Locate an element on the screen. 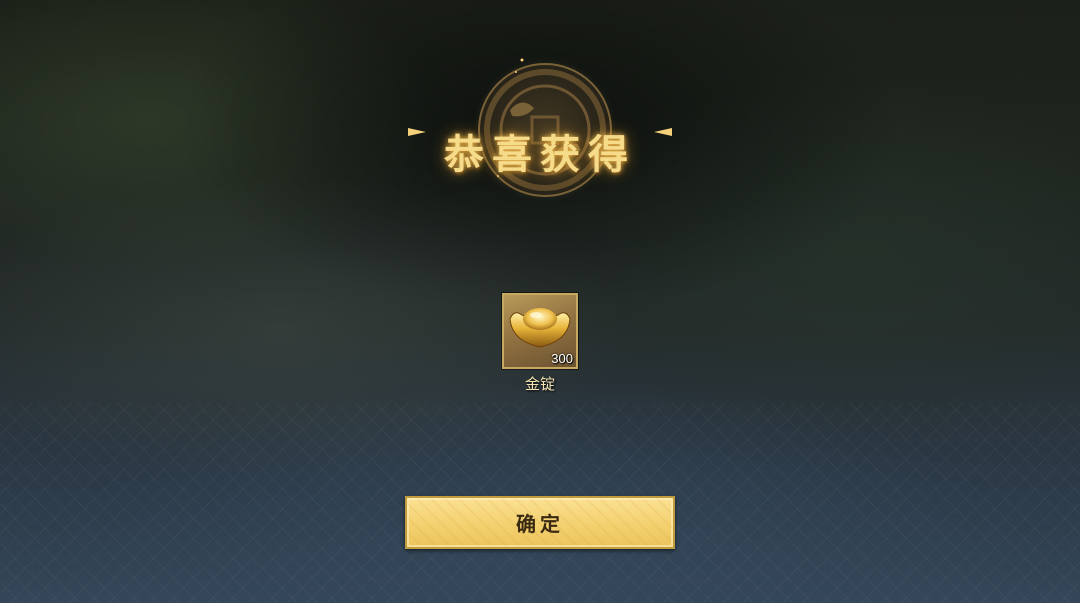 The image size is (1080, 603). reward-item-slot: 300 is located at coordinates (540, 331).